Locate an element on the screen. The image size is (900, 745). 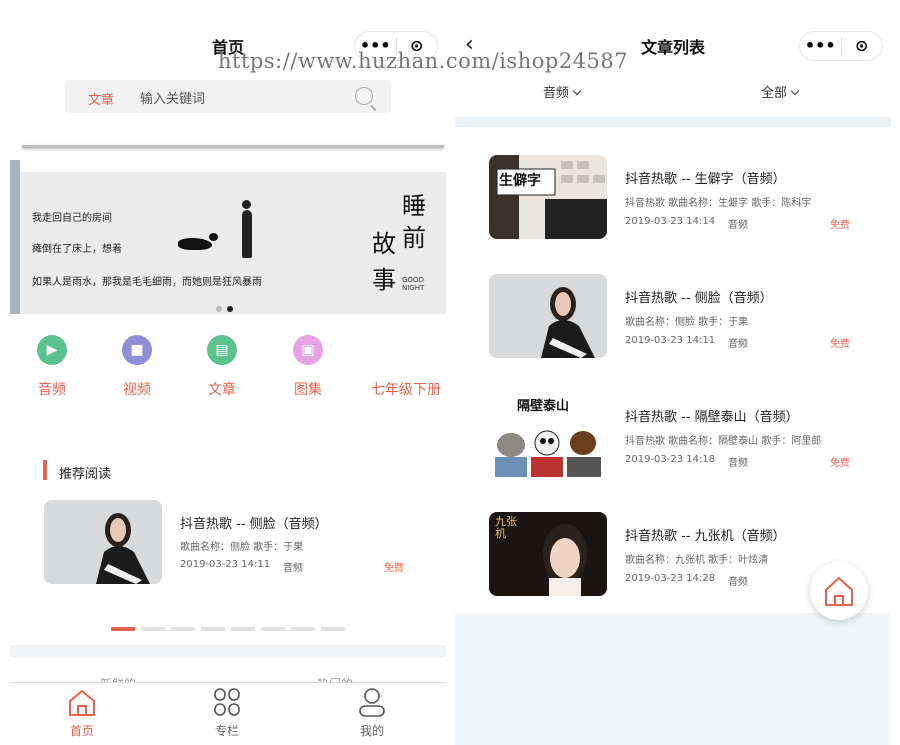
grid-icon is located at coordinates (227, 702).